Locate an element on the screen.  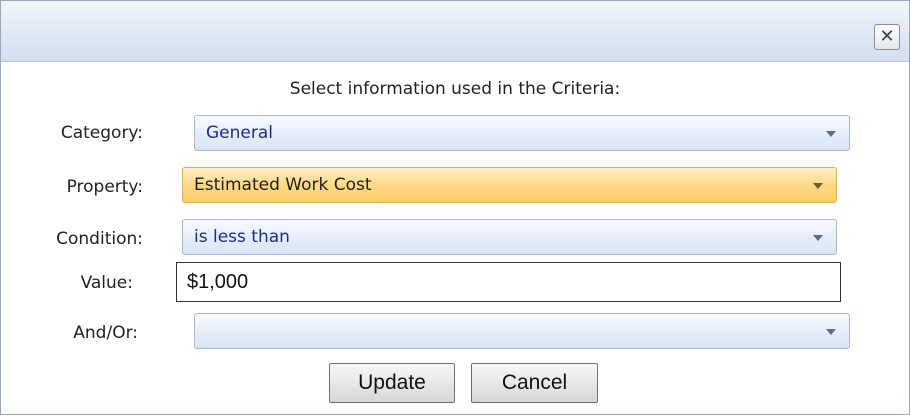
condition-label: Condition: is located at coordinates (99, 239).